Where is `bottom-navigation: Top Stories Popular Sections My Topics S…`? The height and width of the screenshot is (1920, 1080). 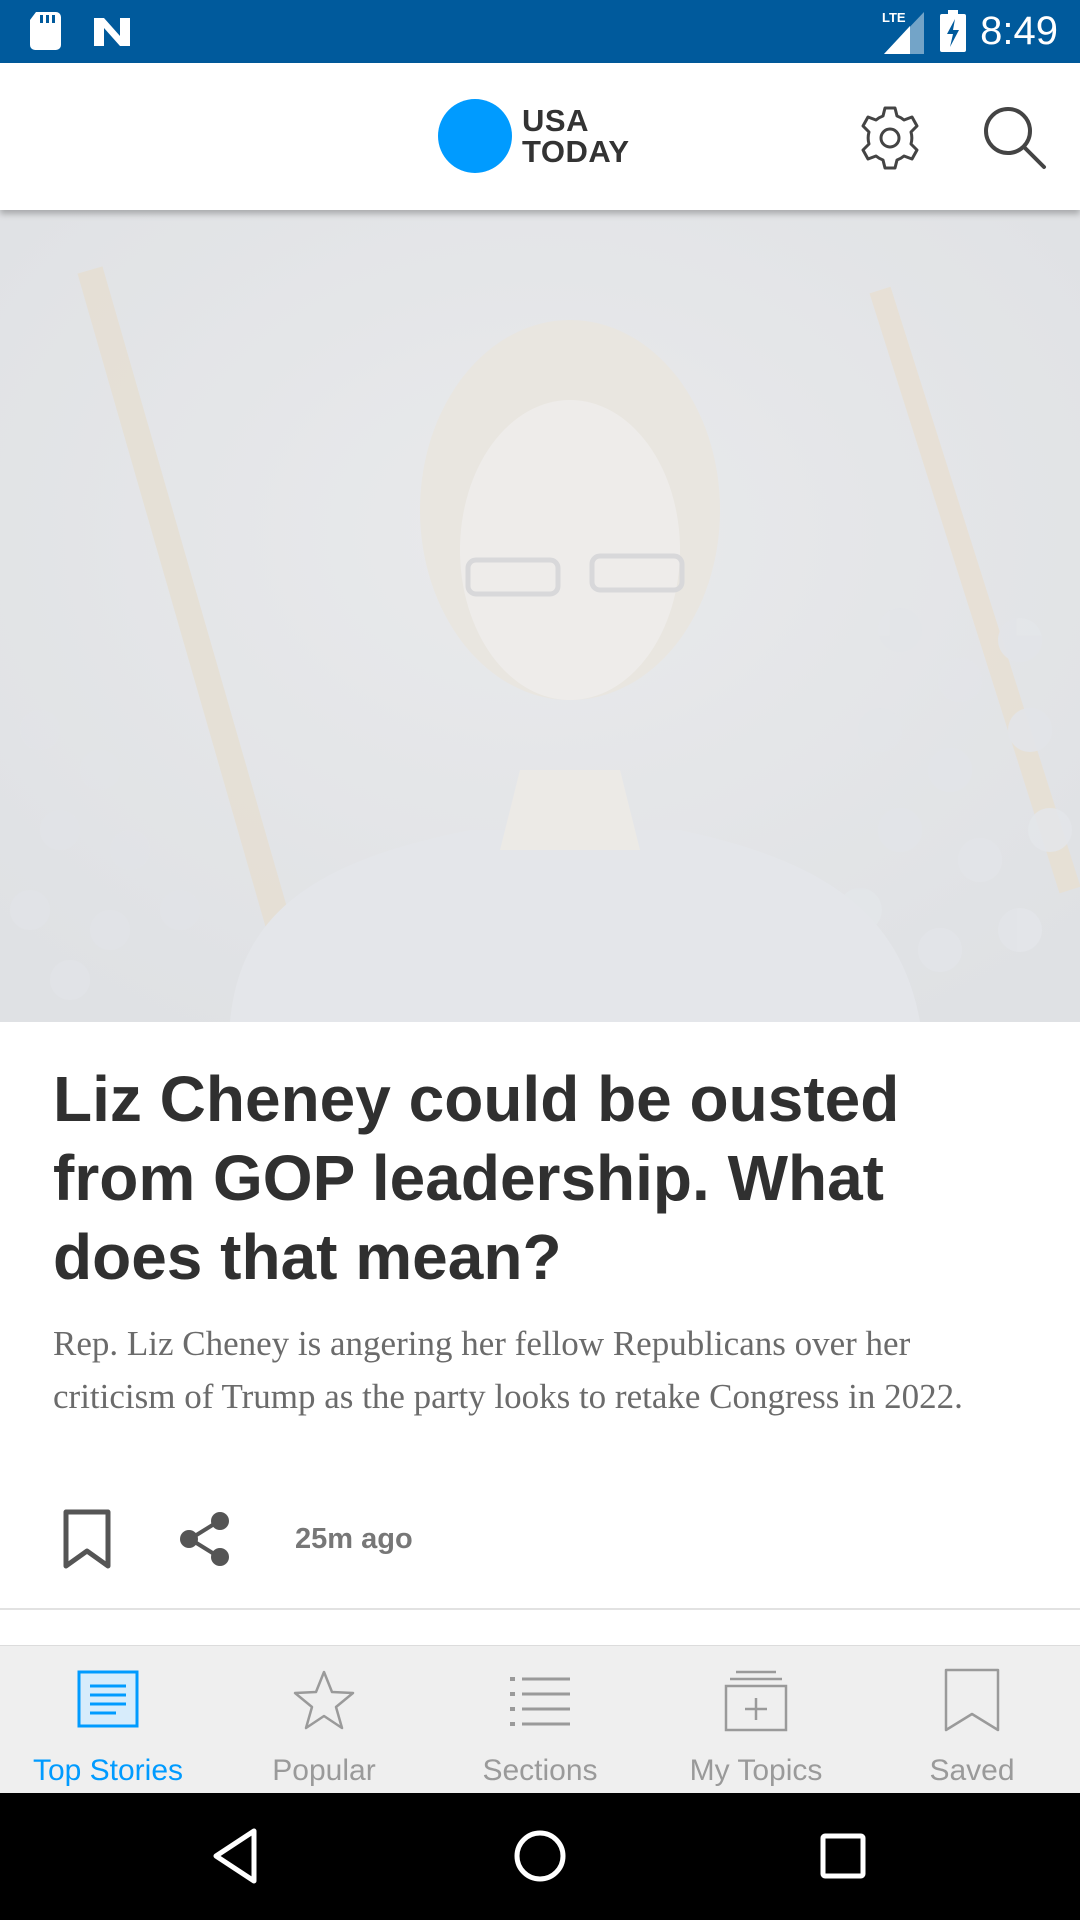 bottom-navigation: Top Stories Popular Sections My Topics S… is located at coordinates (540, 1719).